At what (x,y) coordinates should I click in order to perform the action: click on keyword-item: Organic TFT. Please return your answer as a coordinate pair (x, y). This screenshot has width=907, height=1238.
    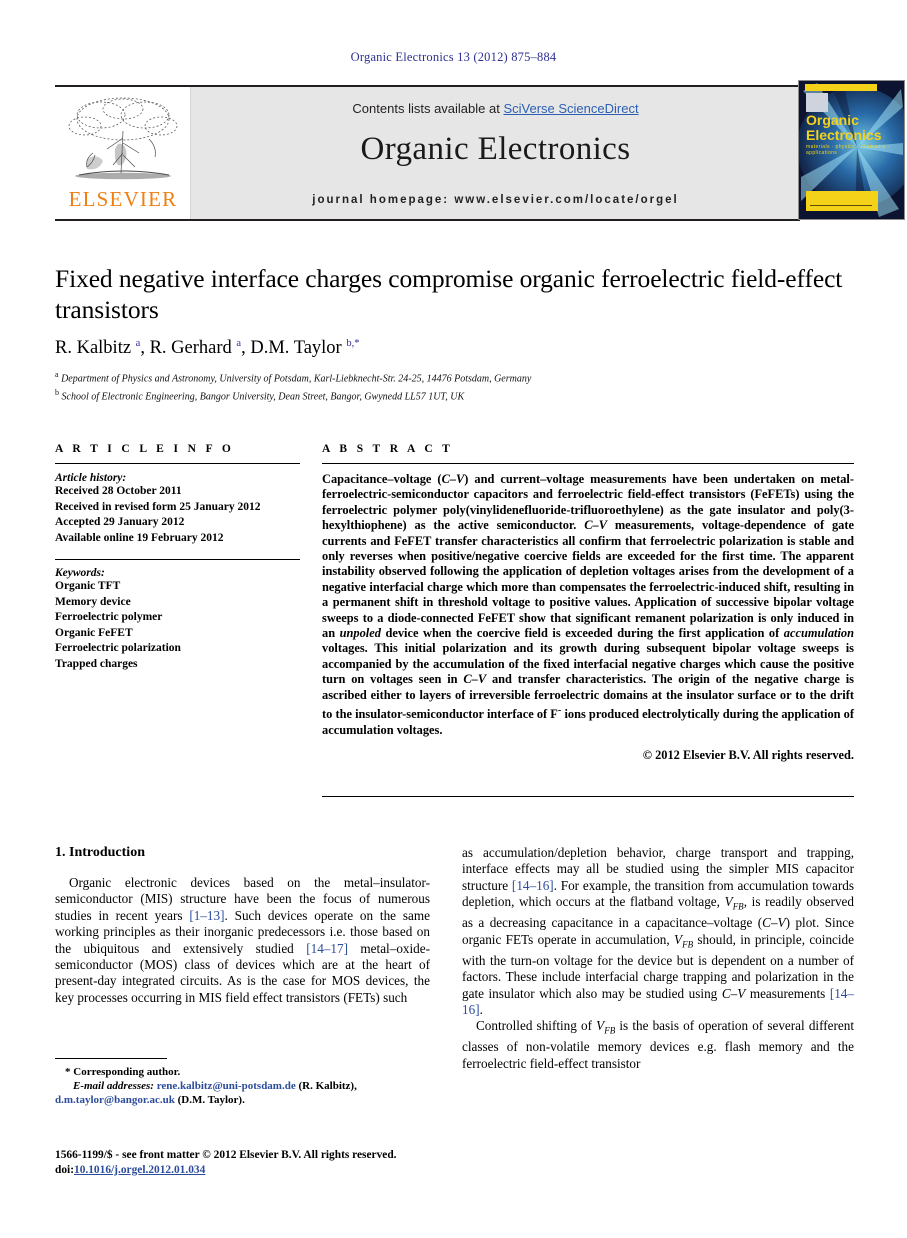
    Looking at the image, I should click on (88, 586).